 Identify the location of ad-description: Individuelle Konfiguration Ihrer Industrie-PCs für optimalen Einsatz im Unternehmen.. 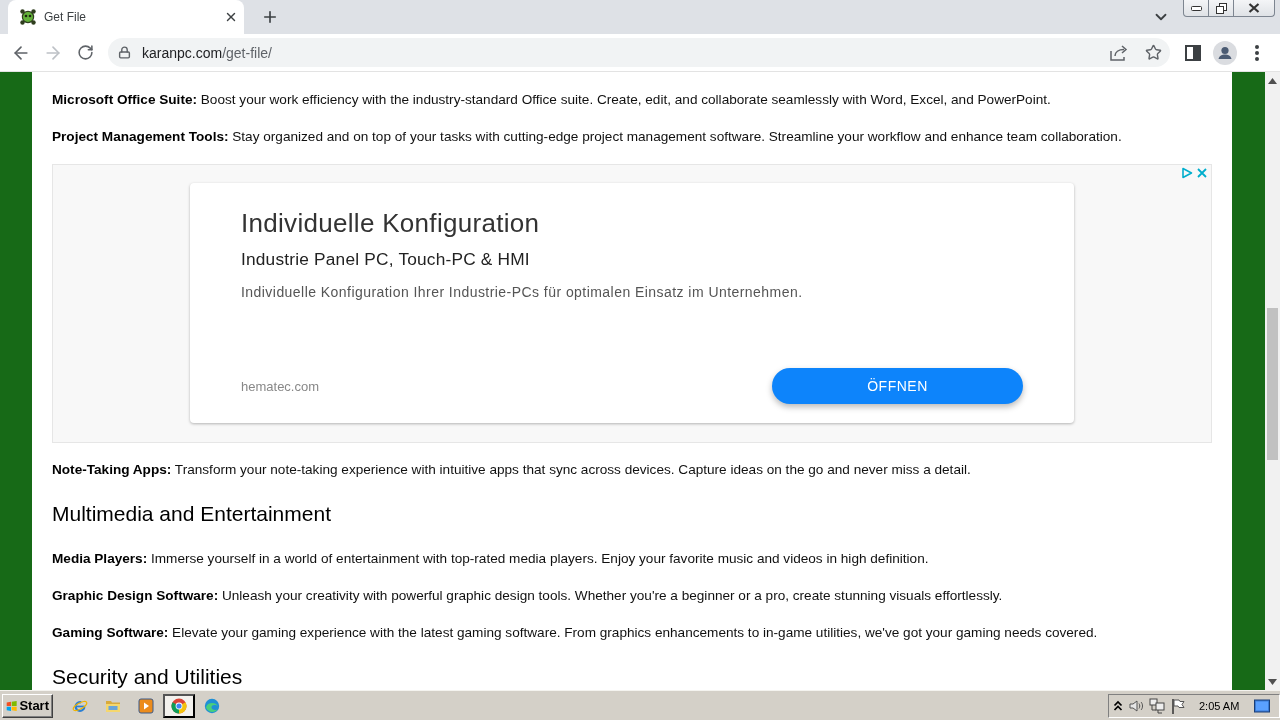
(522, 292).